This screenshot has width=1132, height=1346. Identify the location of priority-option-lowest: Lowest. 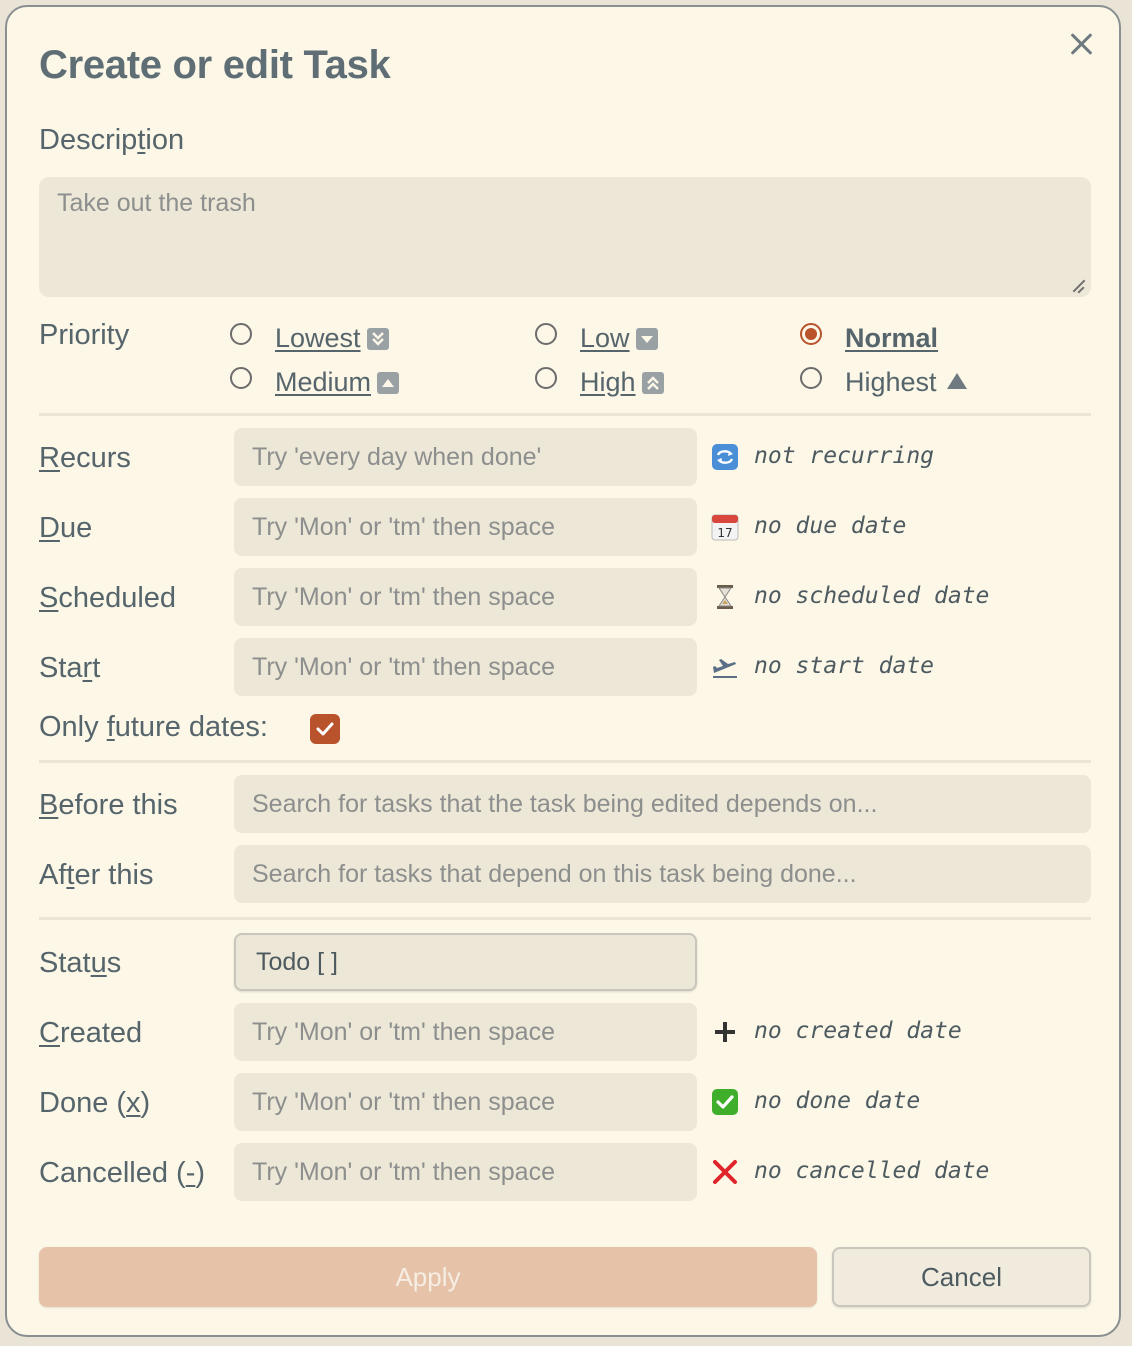
(332, 338).